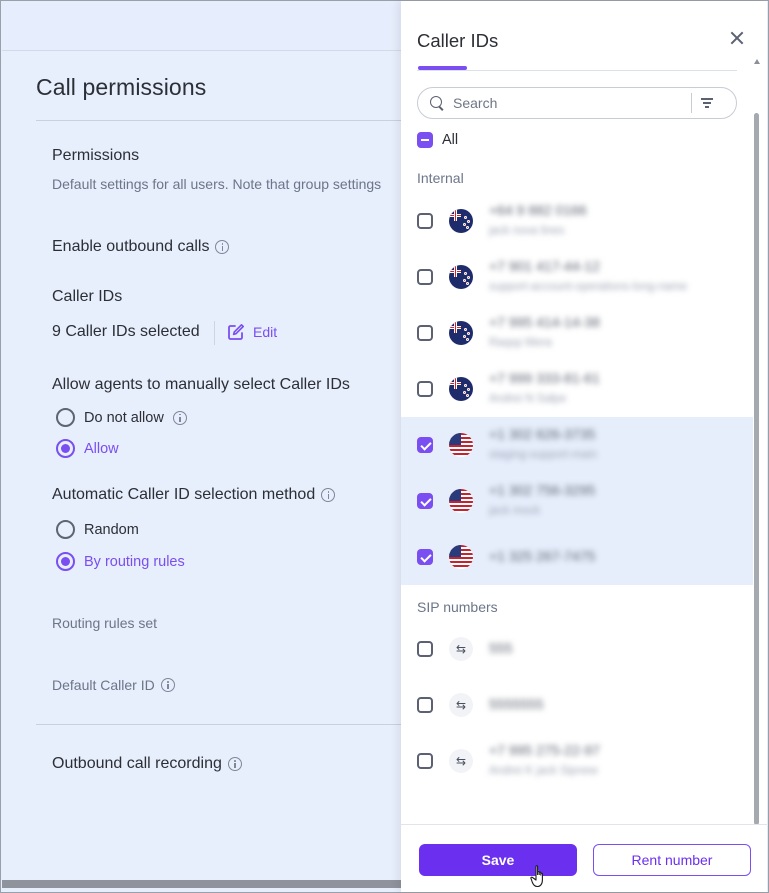 The image size is (769, 893). What do you see at coordinates (577, 705) in the screenshot?
I see `caller-id-row: ⇆ 5555555` at bounding box center [577, 705].